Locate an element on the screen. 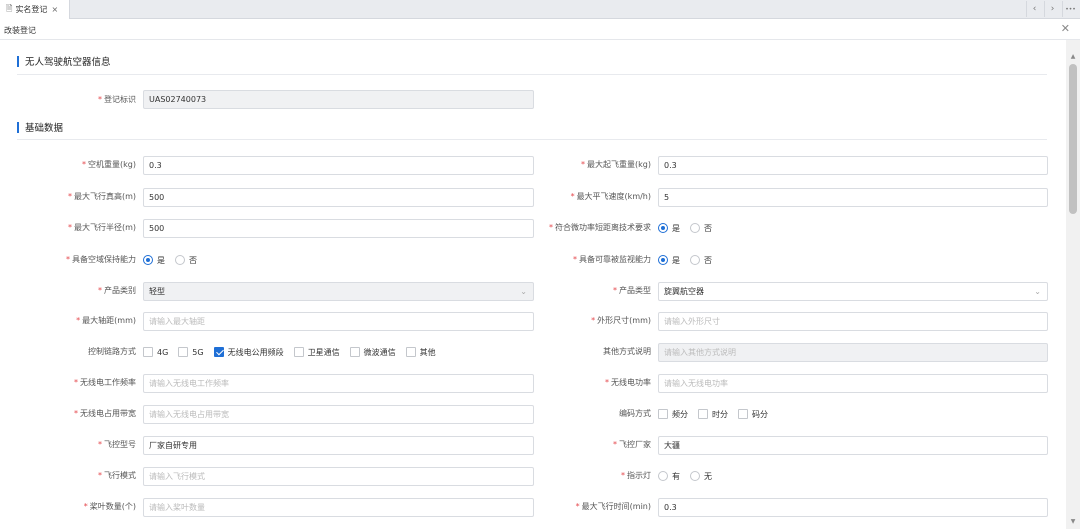 The height and width of the screenshot is (529, 1080). label-control-link: 控制链路方式 is located at coordinates (112, 351).